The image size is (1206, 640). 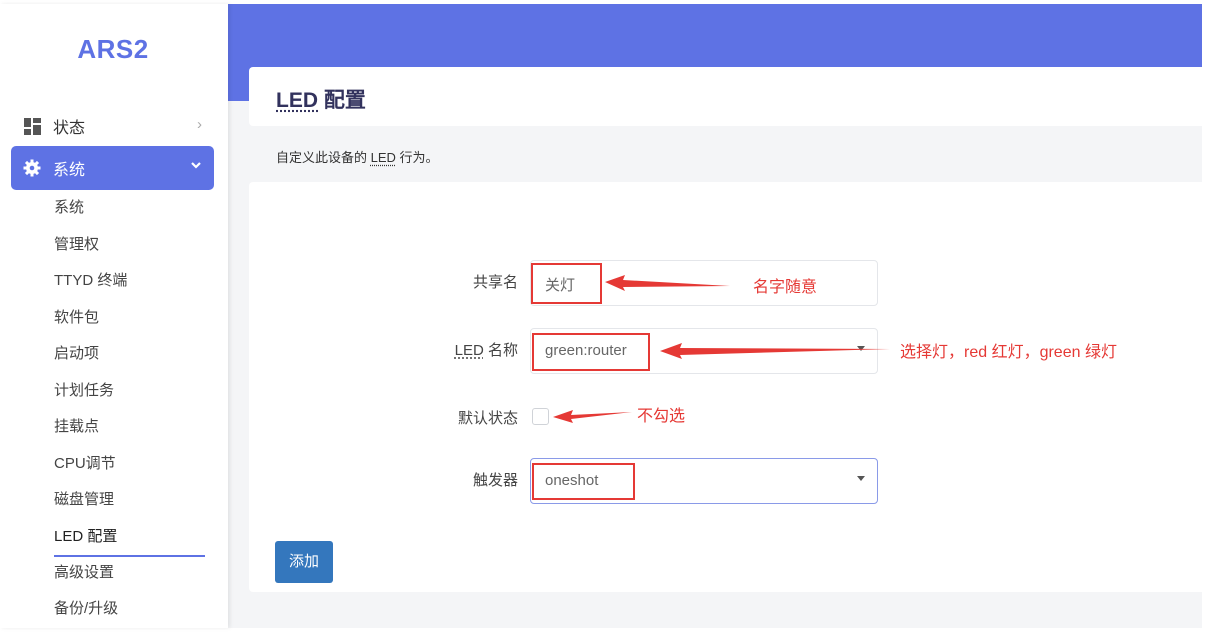 What do you see at coordinates (112, 126) in the screenshot?
I see `sidebar-item-status: 状态 ›` at bounding box center [112, 126].